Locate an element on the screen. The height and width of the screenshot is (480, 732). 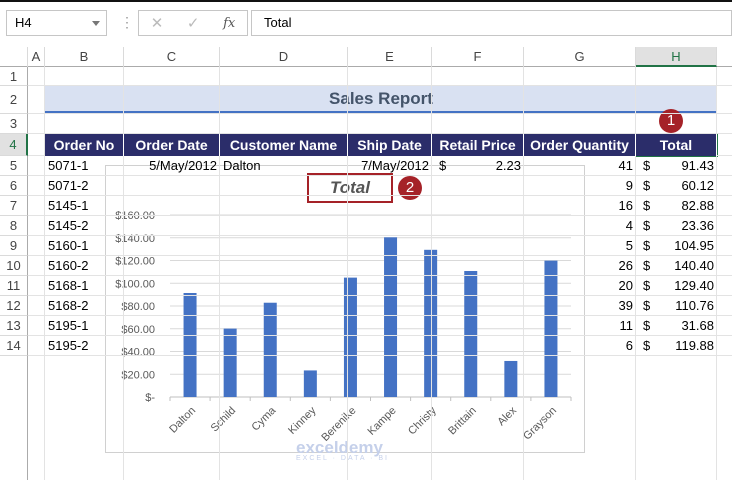
header-cell: Order Quantity is located at coordinates (580, 145).